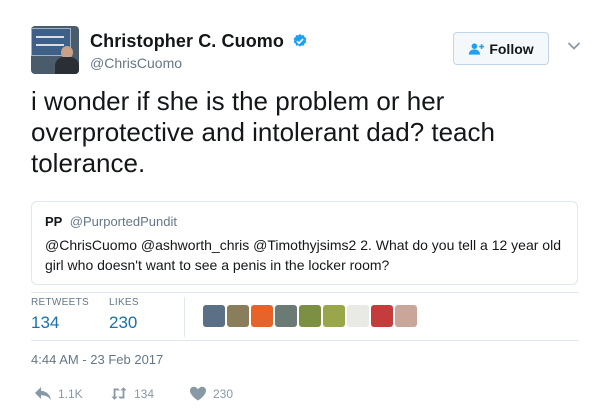  What do you see at coordinates (238, 316) in the screenshot?
I see `liker-2-avatar` at bounding box center [238, 316].